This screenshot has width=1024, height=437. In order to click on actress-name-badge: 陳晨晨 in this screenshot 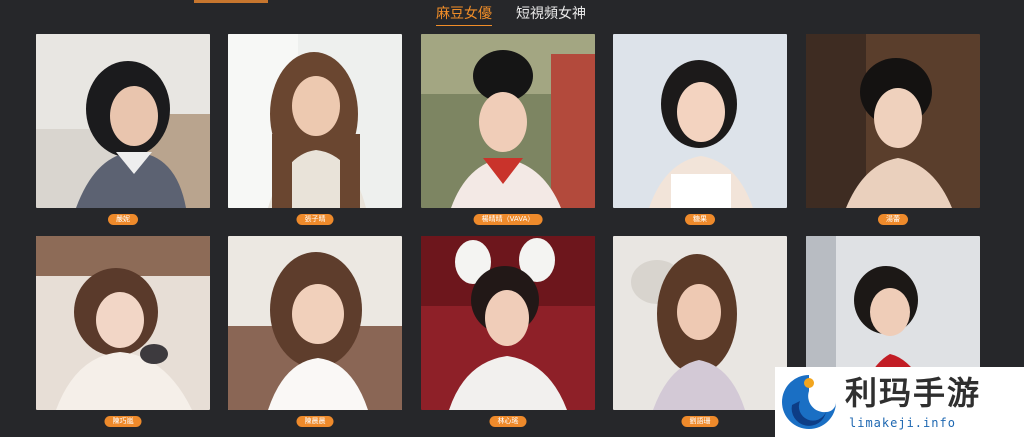, I will do `click(315, 421)`.